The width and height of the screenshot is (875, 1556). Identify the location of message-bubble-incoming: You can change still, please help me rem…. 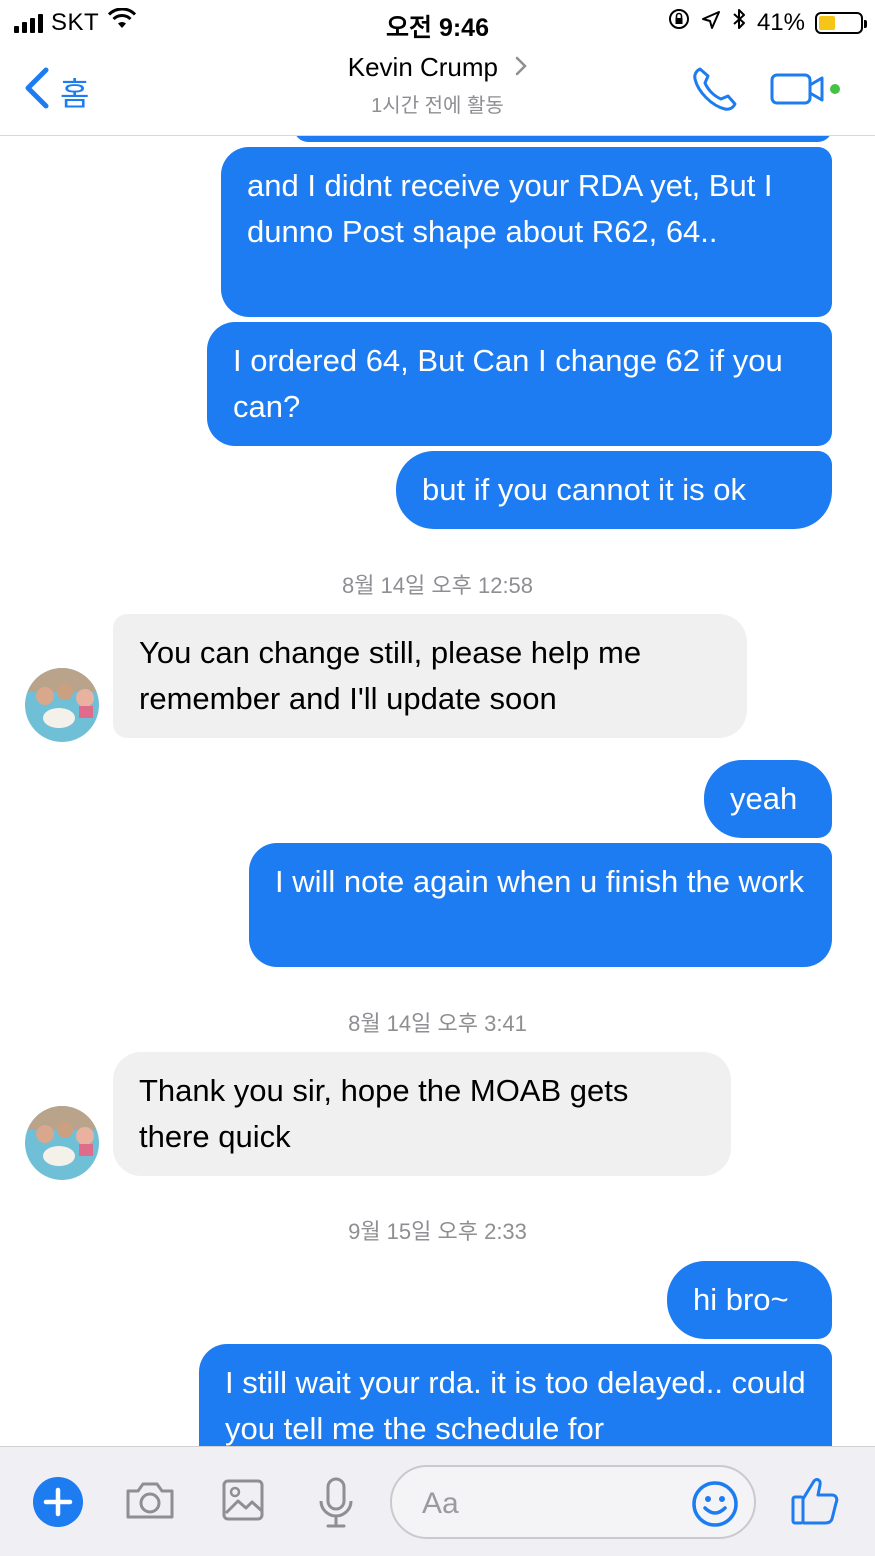
(430, 676).